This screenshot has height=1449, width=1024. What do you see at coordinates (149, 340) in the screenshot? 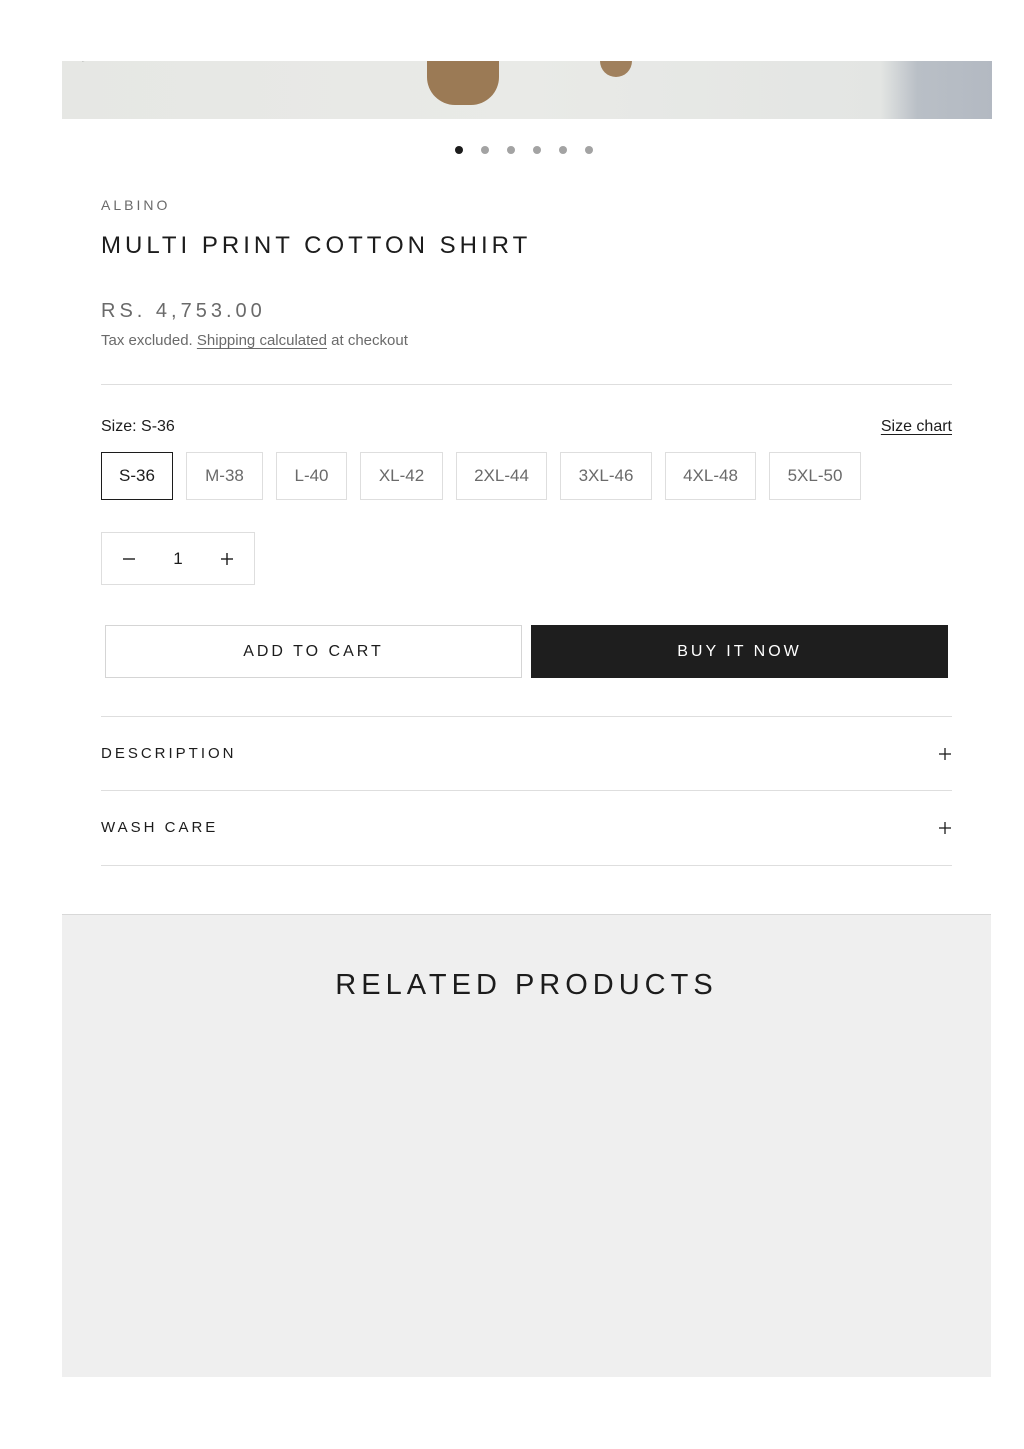
I see `tax-note-prefix: Tax excluded.` at bounding box center [149, 340].